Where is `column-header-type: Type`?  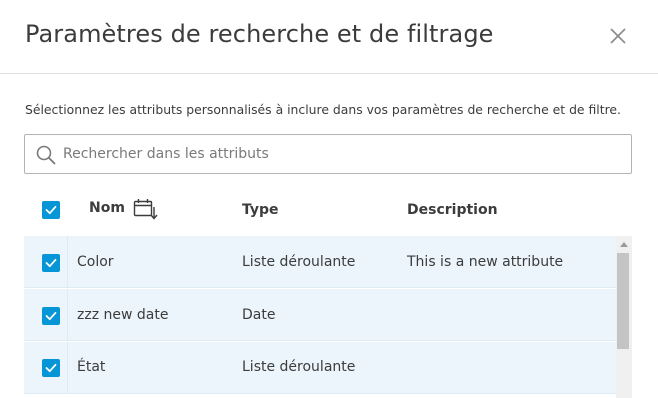
column-header-type: Type is located at coordinates (260, 210).